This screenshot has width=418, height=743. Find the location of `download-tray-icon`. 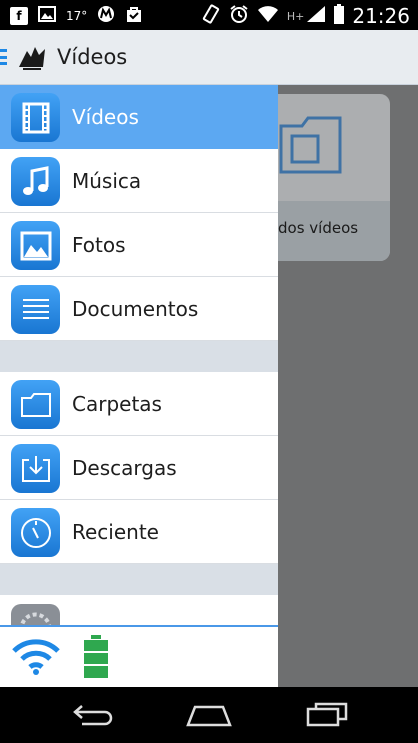

download-tray-icon is located at coordinates (35, 468).